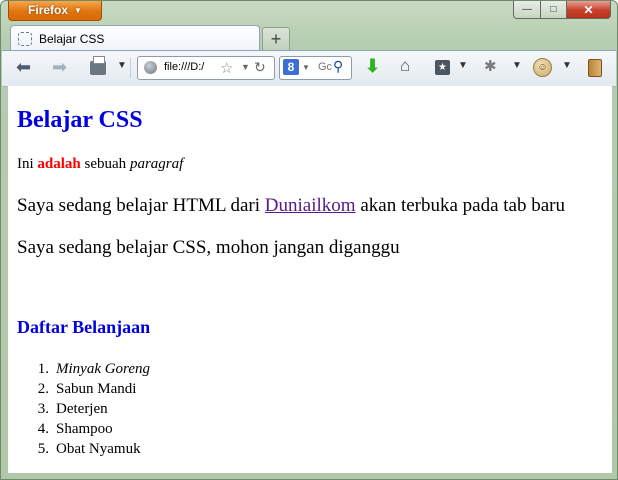  What do you see at coordinates (310, 205) in the screenshot?
I see `duniailkom-link: Duniailkom` at bounding box center [310, 205].